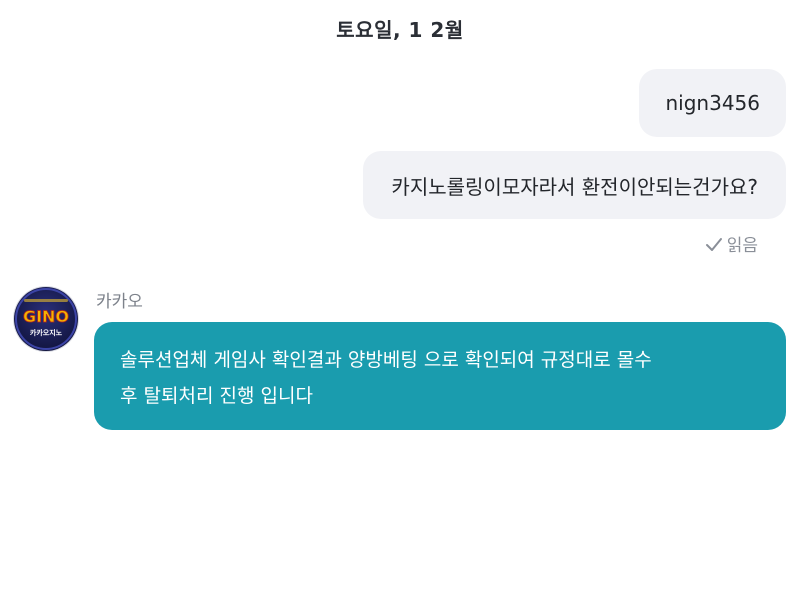  What do you see at coordinates (119, 302) in the screenshot?
I see `sender-name: 카카오` at bounding box center [119, 302].